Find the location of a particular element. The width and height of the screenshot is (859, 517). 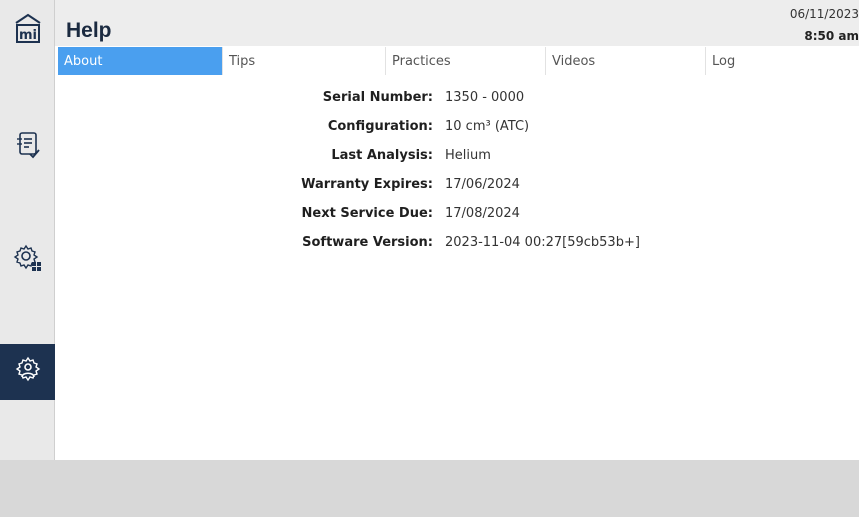

tab-bar: About Tips Practices Videos Log is located at coordinates (458, 61).